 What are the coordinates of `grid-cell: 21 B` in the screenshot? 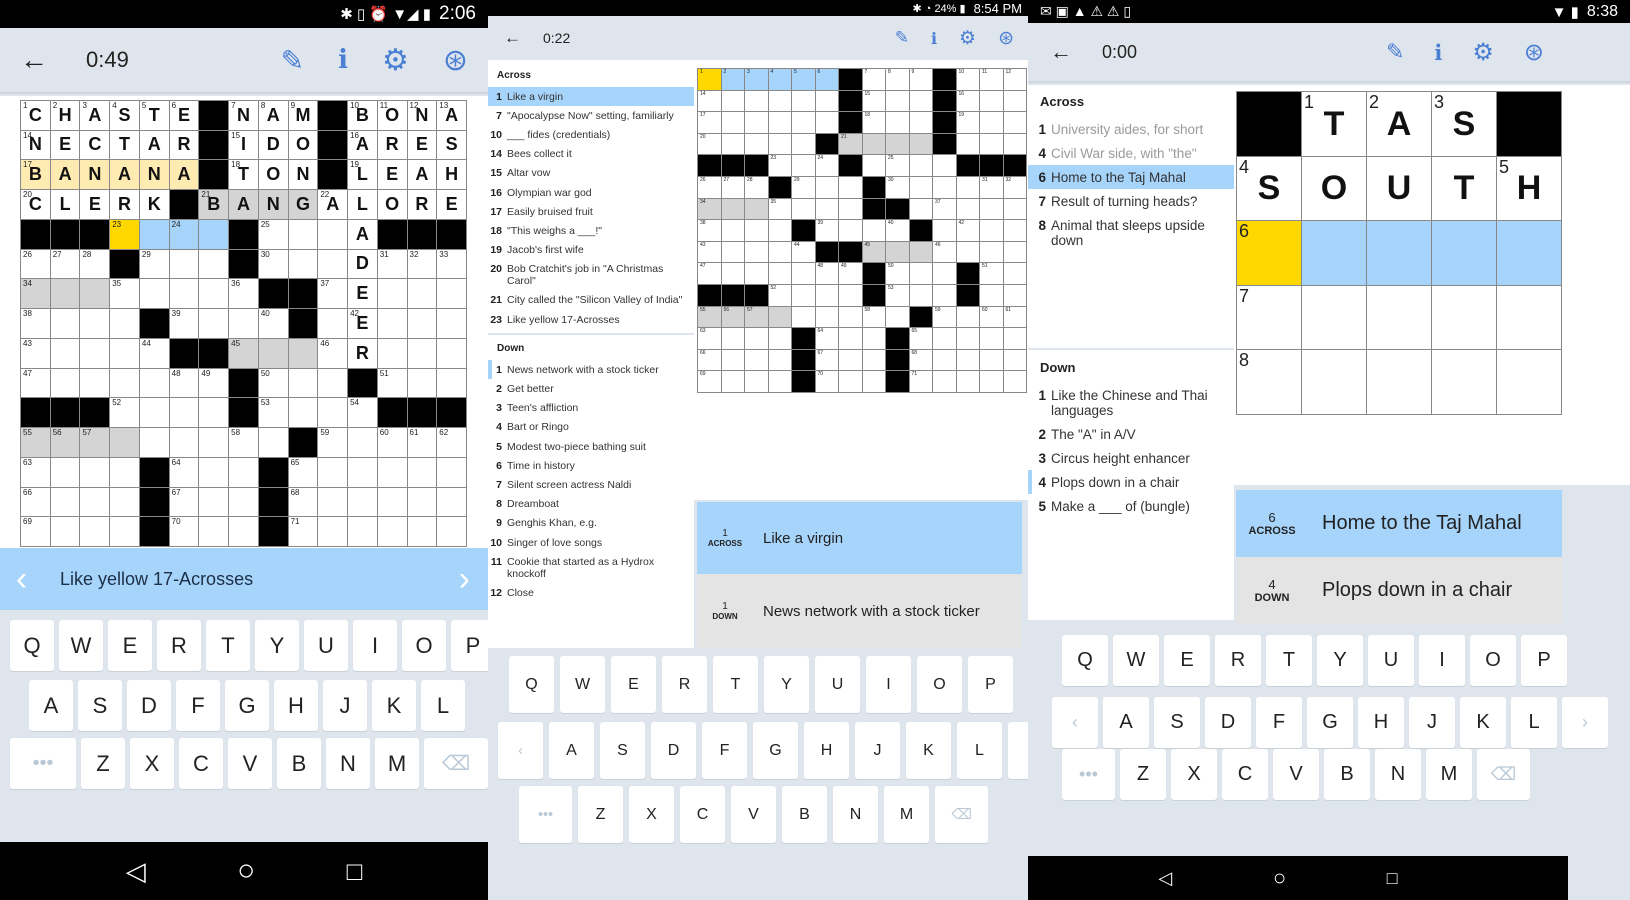 It's located at (214, 204).